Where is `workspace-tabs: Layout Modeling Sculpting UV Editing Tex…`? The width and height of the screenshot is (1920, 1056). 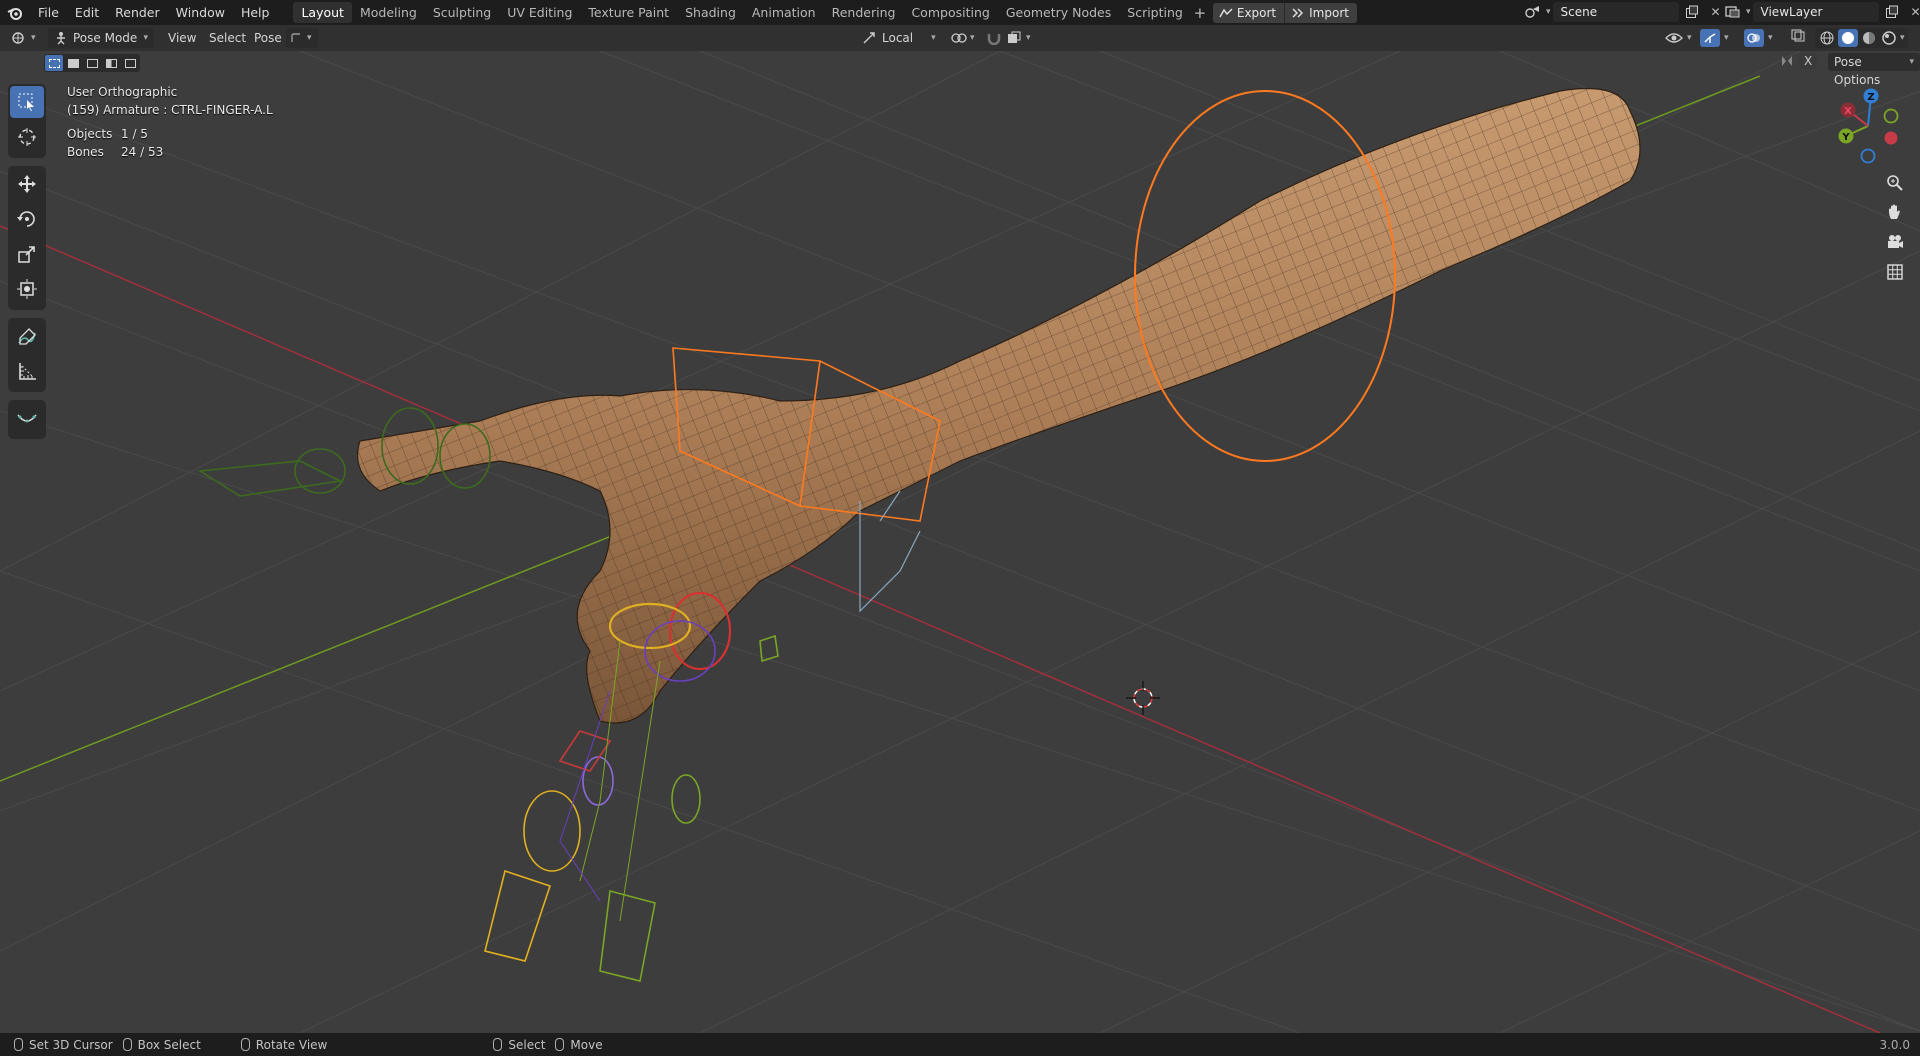
workspace-tabs: Layout Modeling Sculpting UV Editing Tex… is located at coordinates (825, 12).